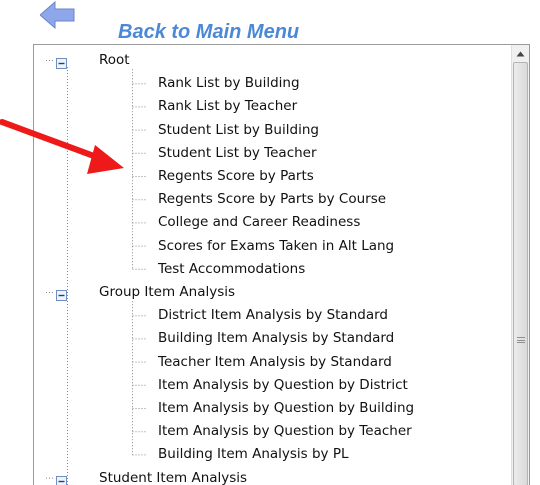 Image resolution: width=540 pixels, height=485 pixels. Describe the element at coordinates (521, 340) in the screenshot. I see `scroll-thumb-grip` at that location.